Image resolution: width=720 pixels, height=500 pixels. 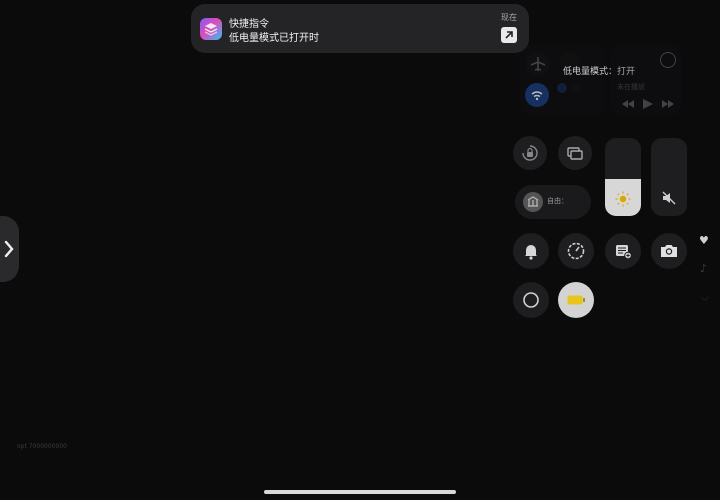 I want to click on media-controls, so click(x=648, y=103).